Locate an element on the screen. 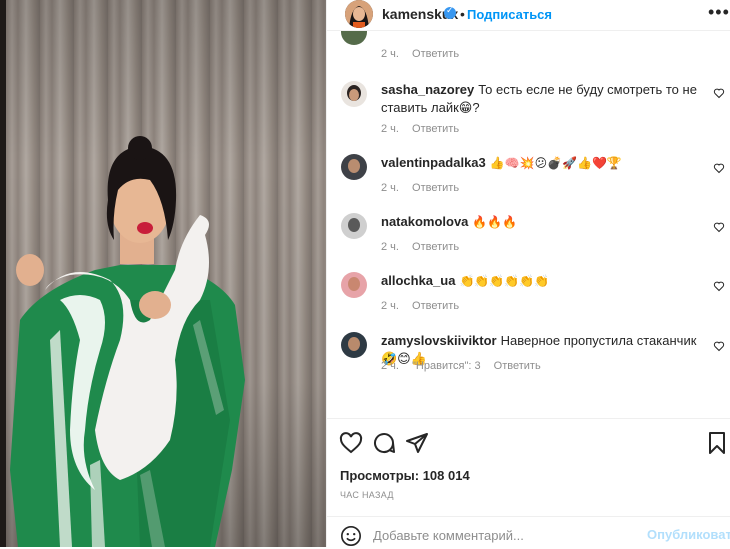 The height and width of the screenshot is (549, 730). comment-meta: 2 ч. "Нравится": 3 Ответить is located at coordinates (466, 366).